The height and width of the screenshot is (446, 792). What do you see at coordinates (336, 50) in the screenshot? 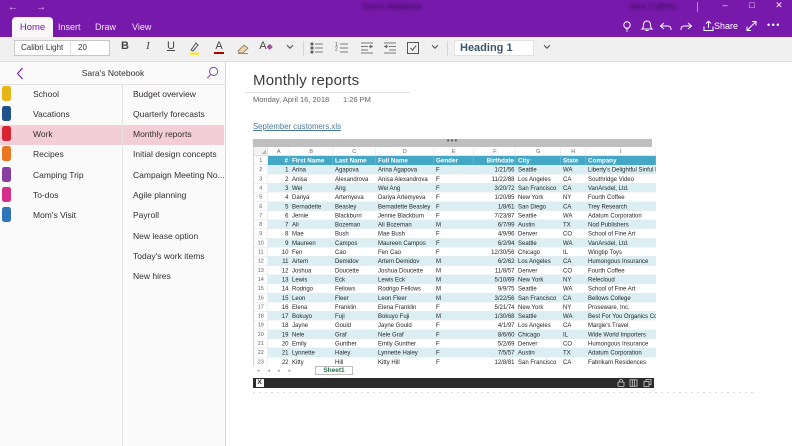
I see `svg-text: 2` at bounding box center [336, 50].